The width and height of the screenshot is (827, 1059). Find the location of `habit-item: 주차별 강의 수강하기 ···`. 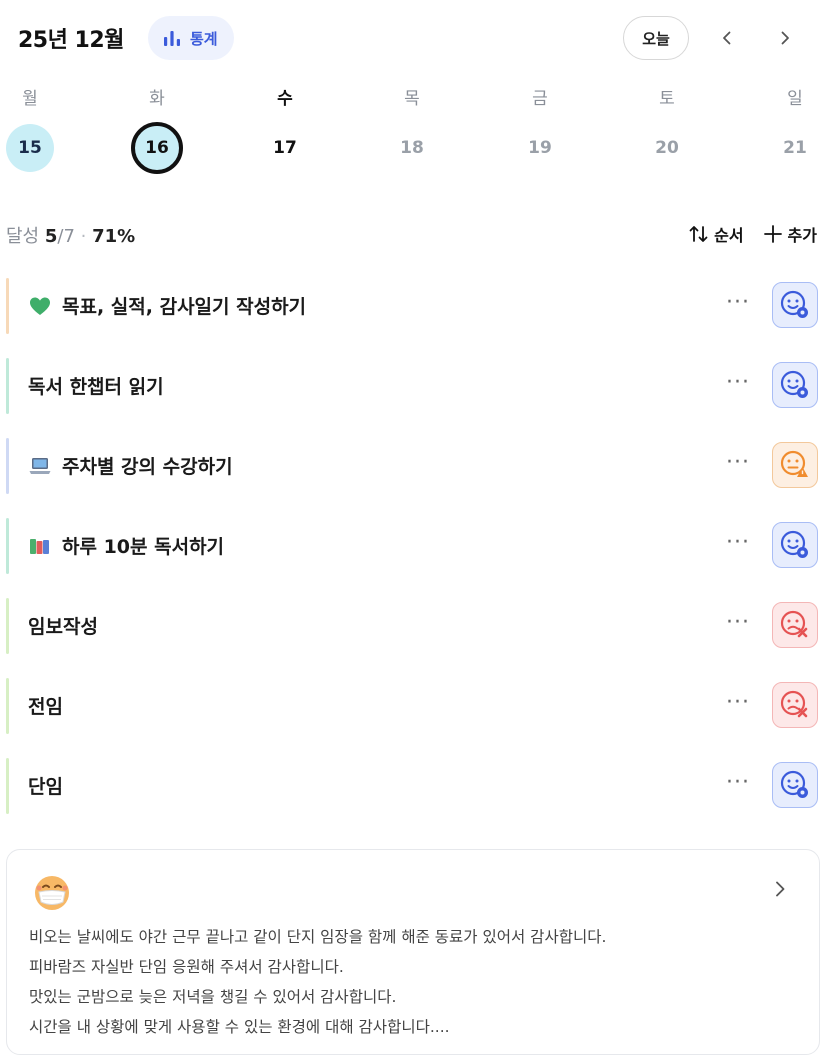

habit-item: 주차별 강의 수강하기 ··· is located at coordinates (414, 466).